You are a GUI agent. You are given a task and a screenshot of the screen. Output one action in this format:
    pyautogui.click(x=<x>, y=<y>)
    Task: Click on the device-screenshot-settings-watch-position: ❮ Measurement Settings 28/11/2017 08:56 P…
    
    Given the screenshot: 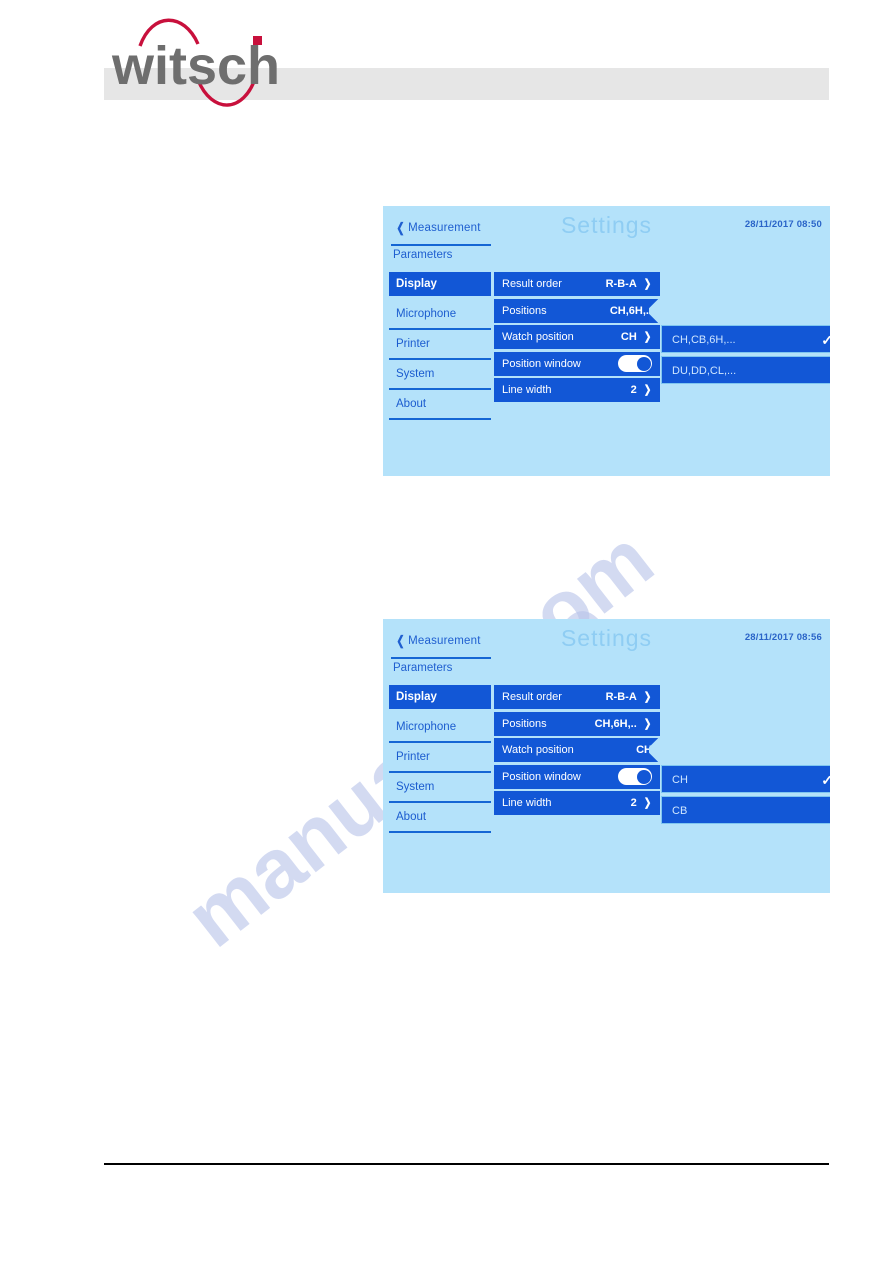 What is the action you would take?
    pyautogui.click(x=606, y=756)
    